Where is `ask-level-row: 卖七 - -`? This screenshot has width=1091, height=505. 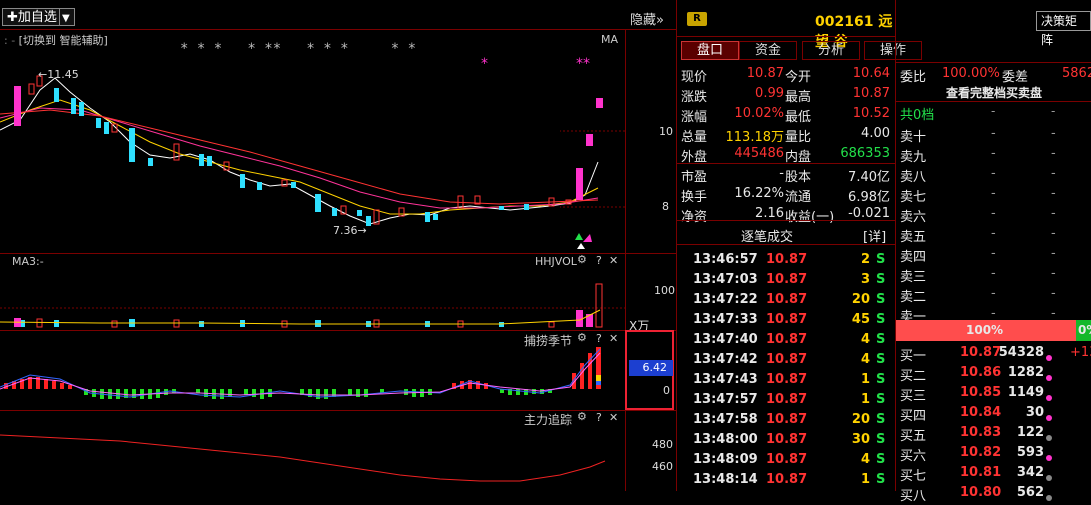
ask-level-row: 卖七 - - is located at coordinates (993, 194).